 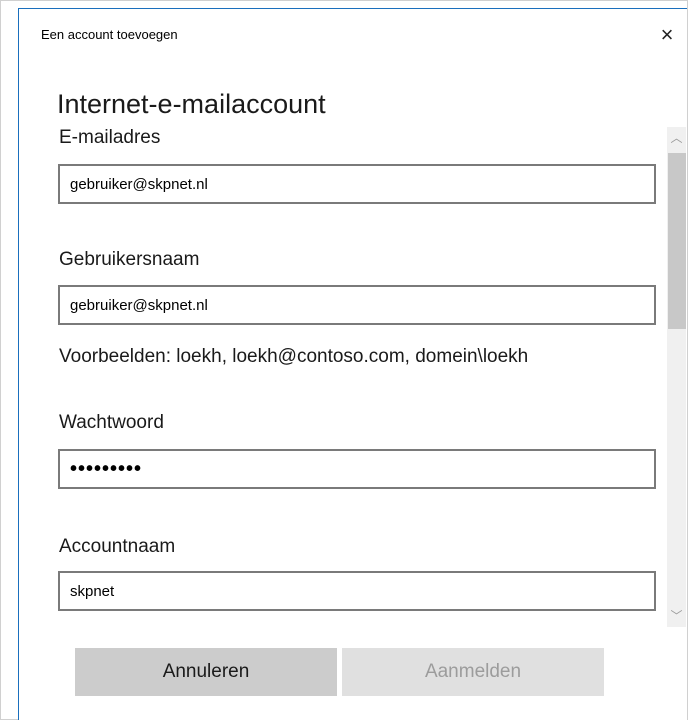 I want to click on scroll-down-icon: ﹀, so click(x=676, y=616).